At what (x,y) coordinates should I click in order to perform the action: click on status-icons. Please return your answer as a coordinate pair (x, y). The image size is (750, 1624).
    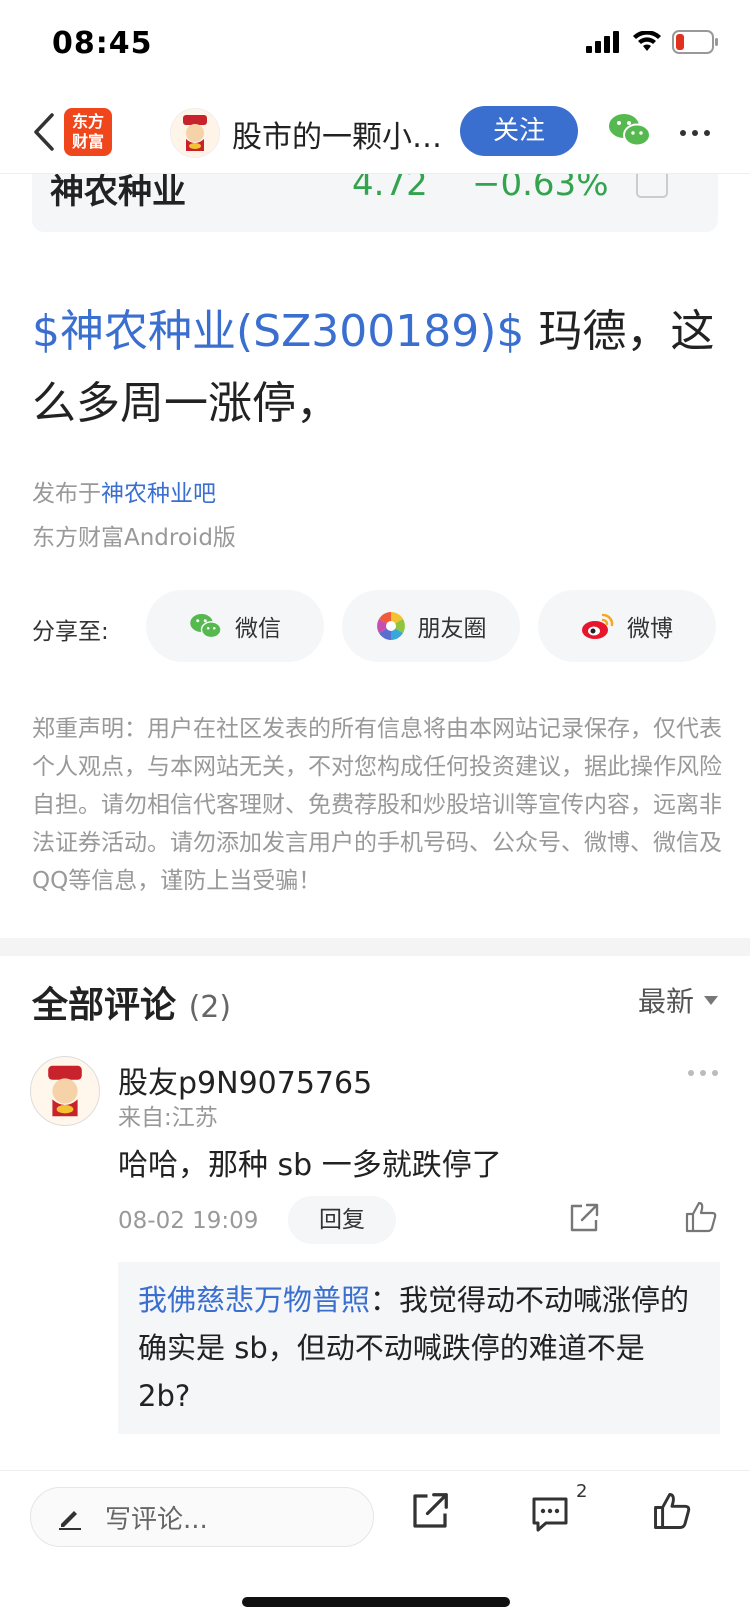
    Looking at the image, I should click on (653, 42).